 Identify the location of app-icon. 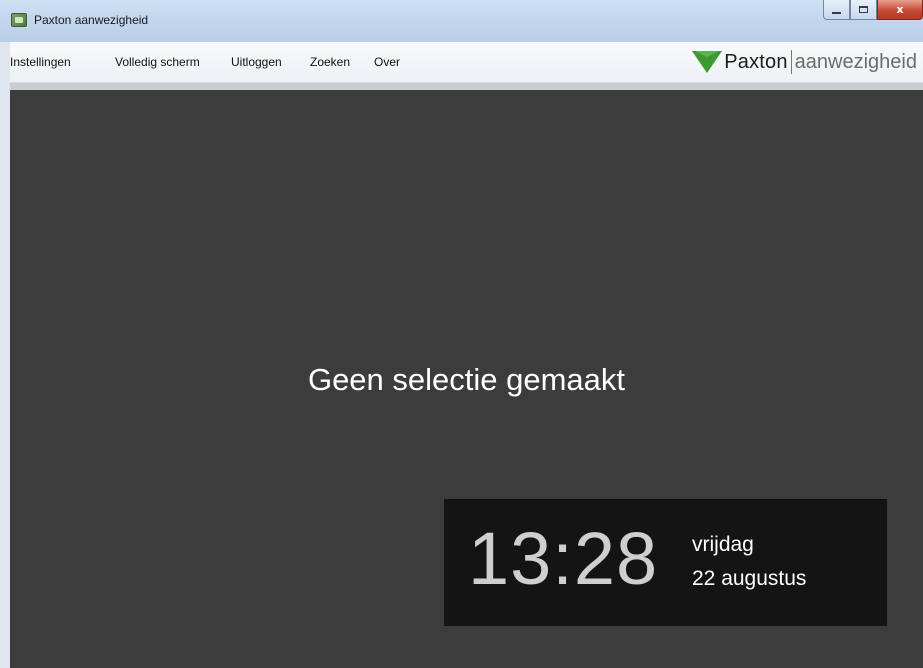
(19, 20).